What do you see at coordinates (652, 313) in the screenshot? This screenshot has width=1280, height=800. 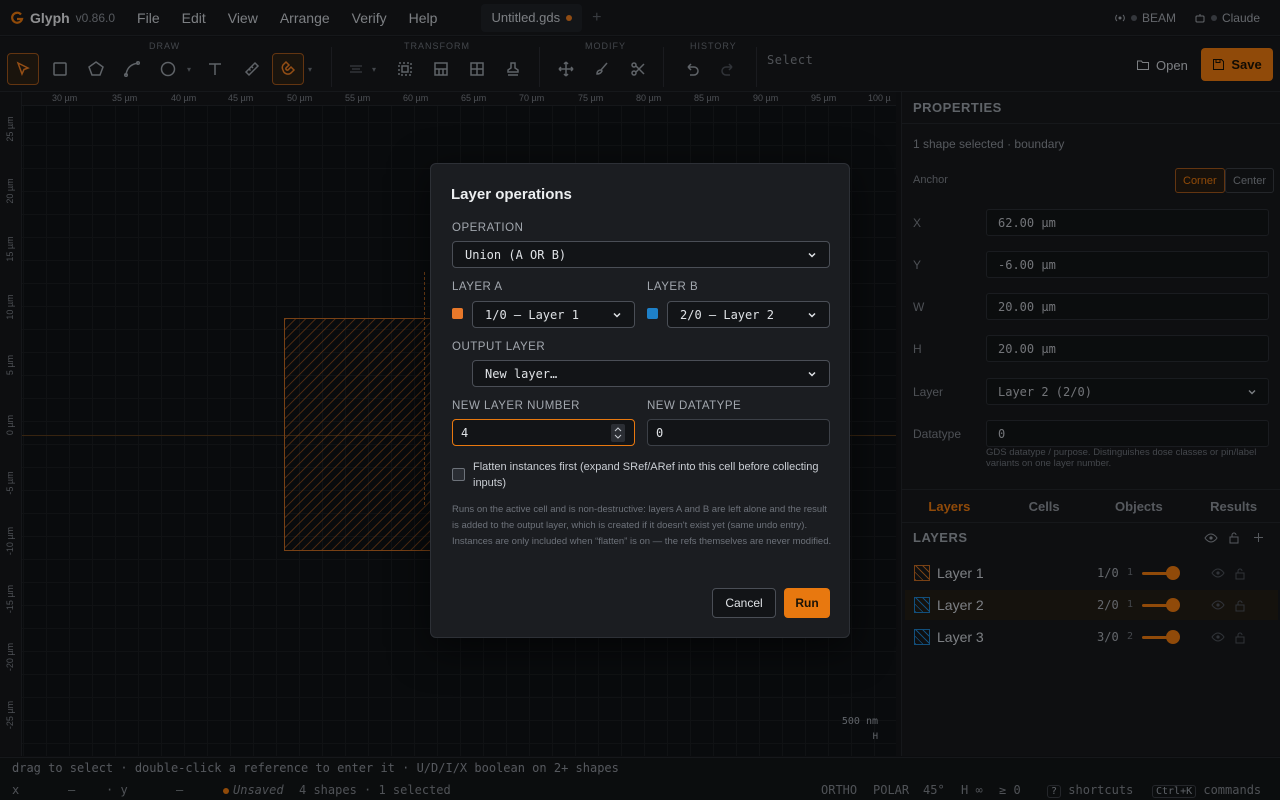 I see `layer-b-swatch` at bounding box center [652, 313].